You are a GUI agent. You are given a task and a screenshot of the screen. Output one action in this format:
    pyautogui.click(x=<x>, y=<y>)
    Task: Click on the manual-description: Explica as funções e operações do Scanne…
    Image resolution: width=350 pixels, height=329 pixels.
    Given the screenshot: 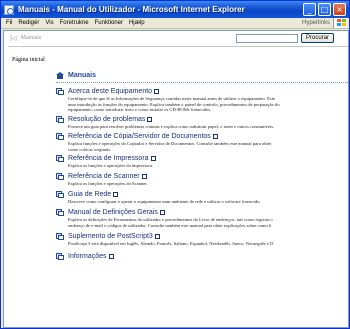 What is the action you would take?
    pyautogui.click(x=108, y=183)
    